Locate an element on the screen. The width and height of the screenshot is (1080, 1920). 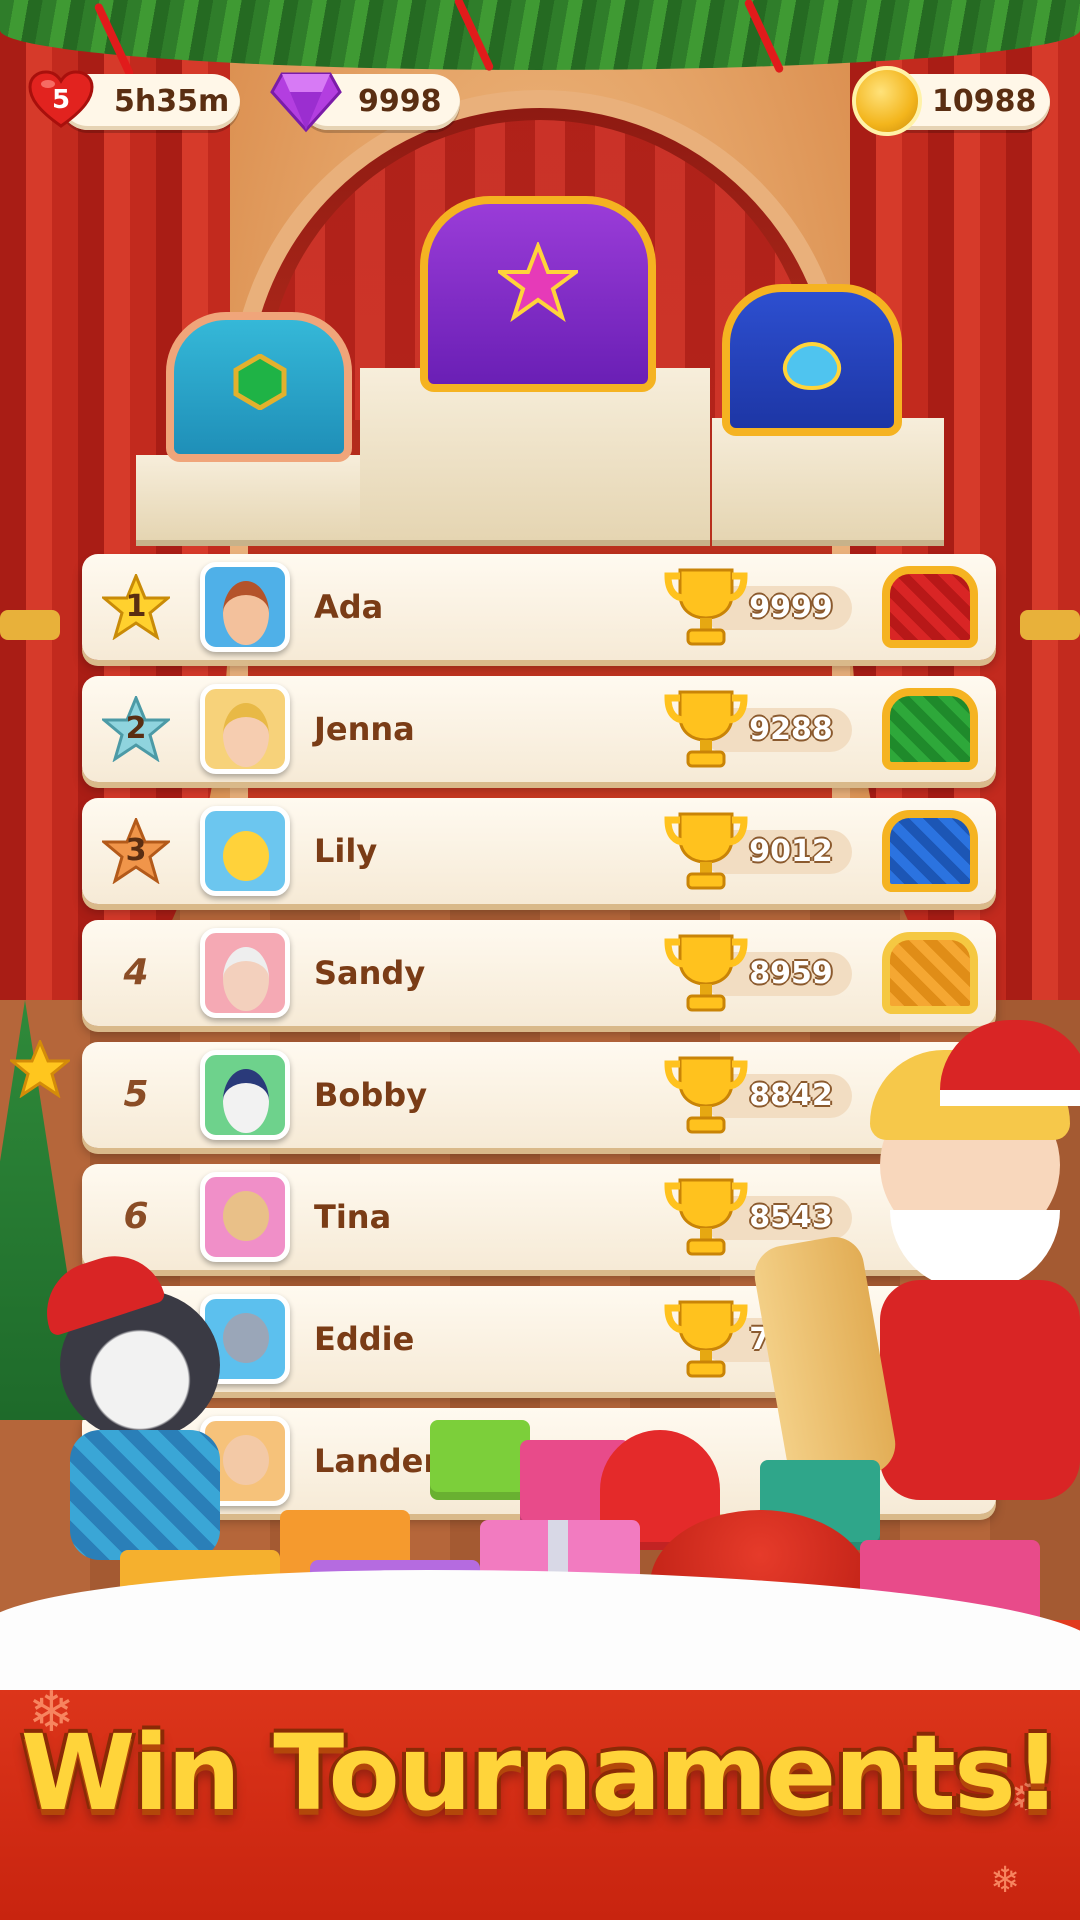
player-name: Landen is located at coordinates (380, 1461).